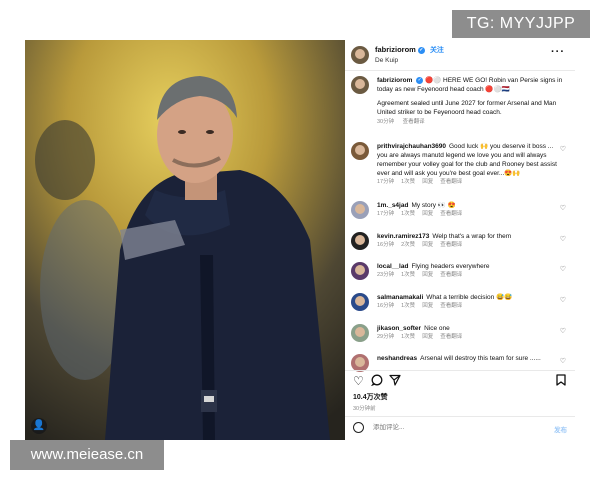 The width and height of the screenshot is (600, 480). What do you see at coordinates (386, 337) in the screenshot?
I see `comment-time: 29分钟` at bounding box center [386, 337].